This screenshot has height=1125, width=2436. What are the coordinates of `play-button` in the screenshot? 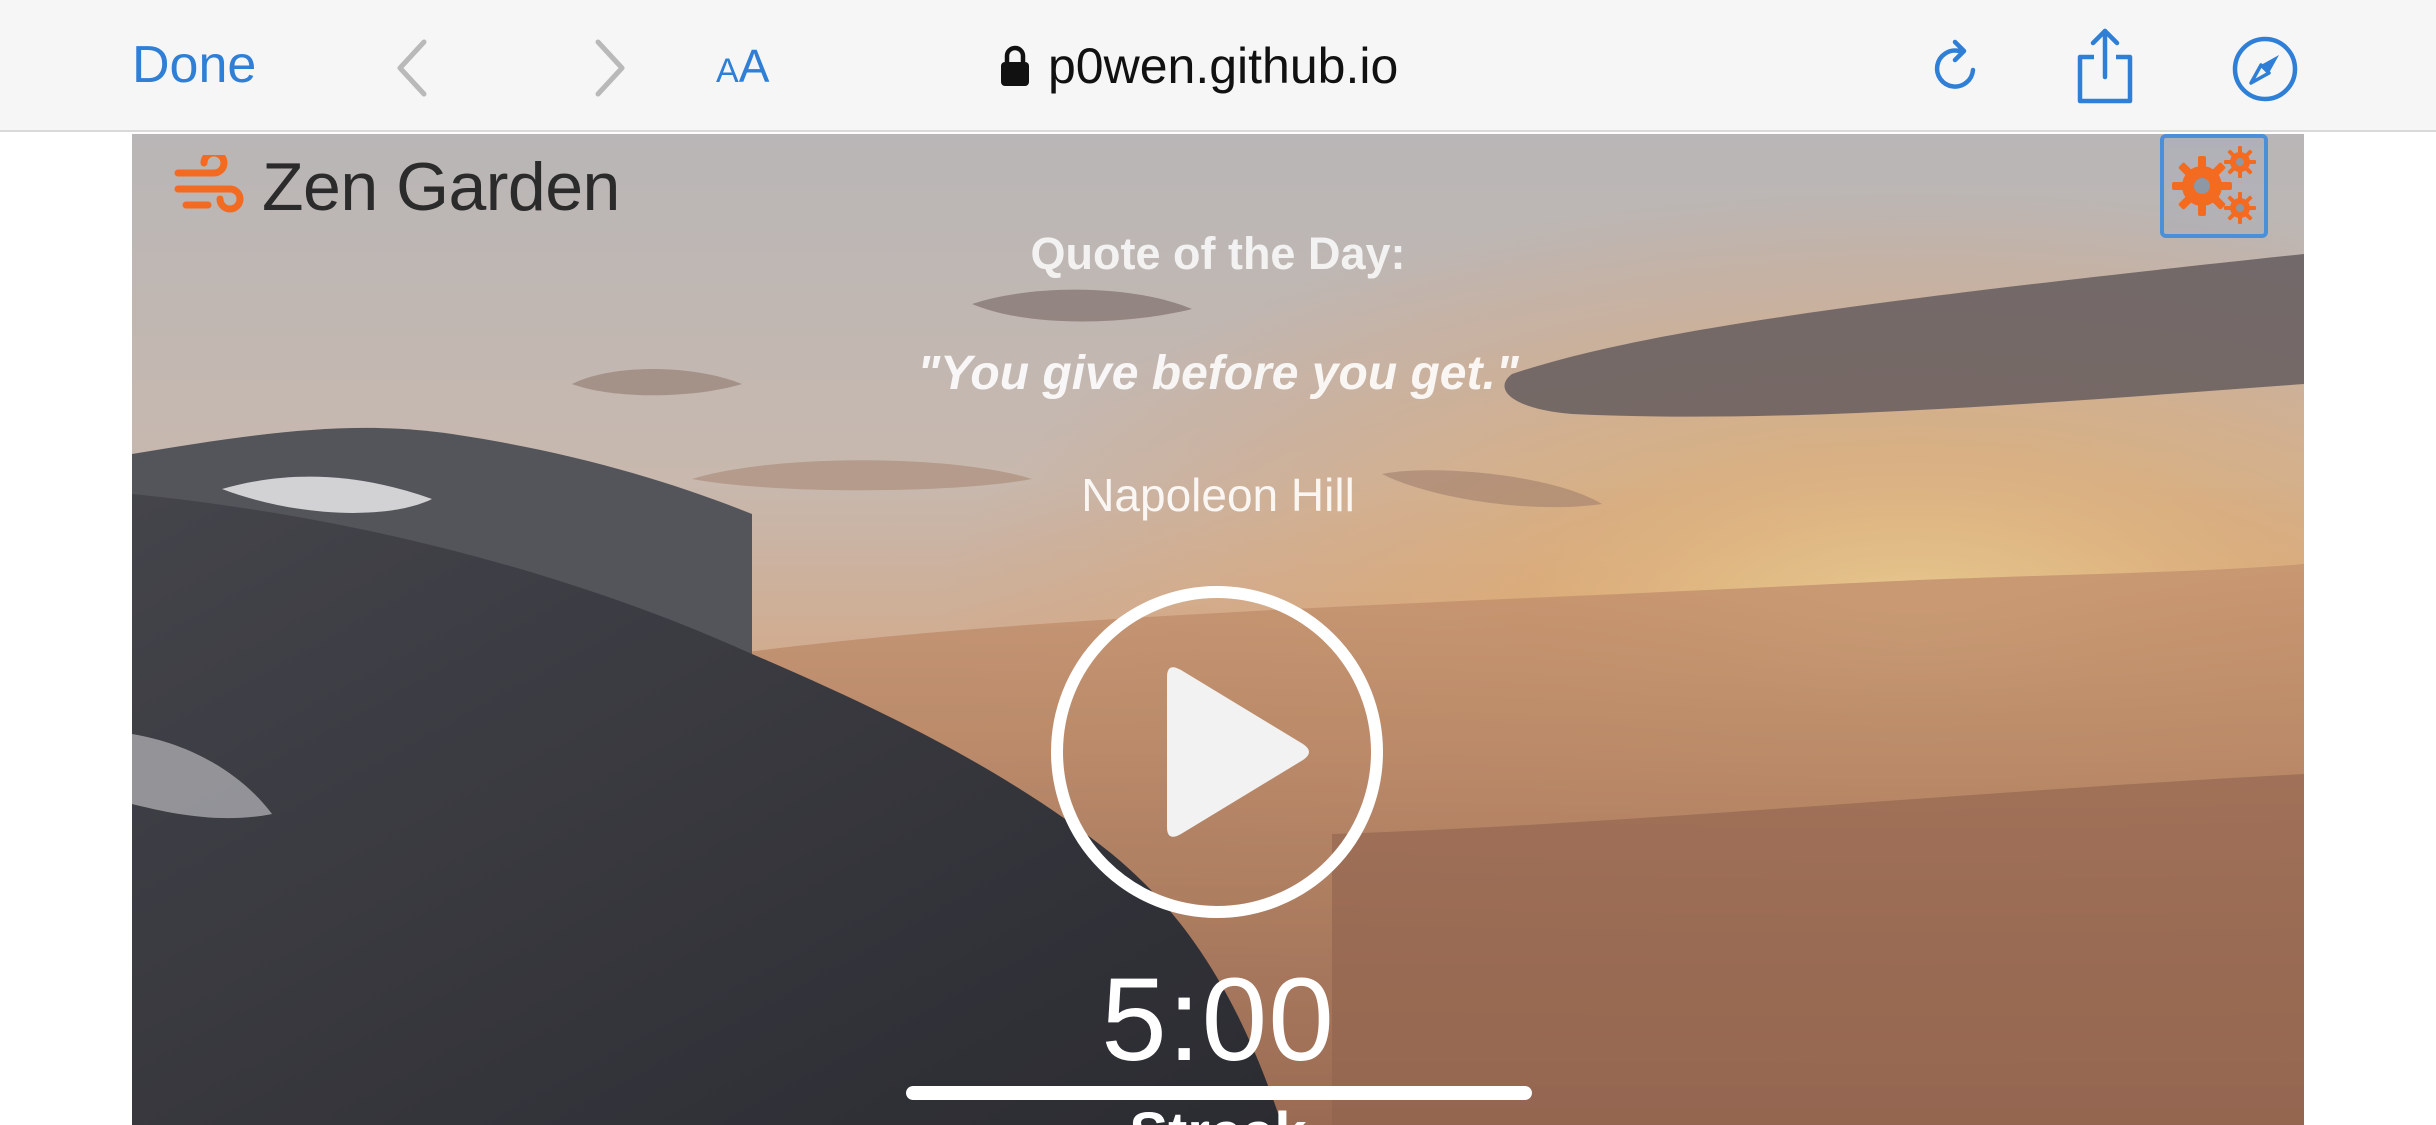 It's located at (1217, 752).